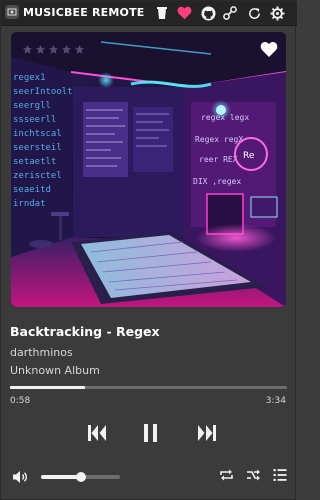 The height and width of the screenshot is (500, 320). Describe the element at coordinates (34, 120) in the screenshot. I see `svg-text: ssseerll` at that location.